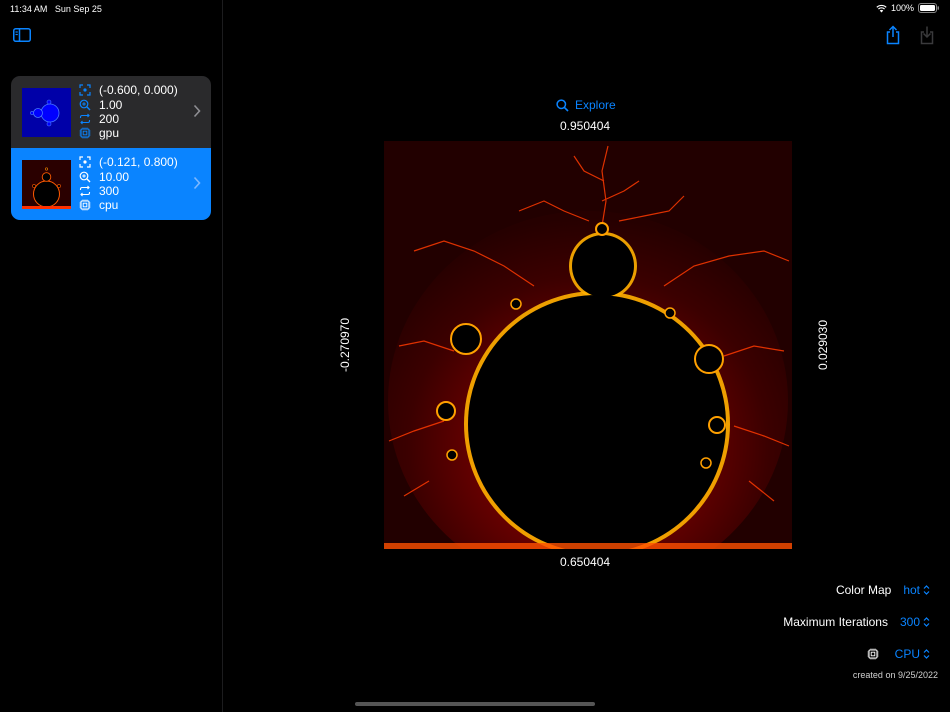  I want to click on list-item: (-0.600, 0.000) 1.00 200 gpu, so click(111, 112).